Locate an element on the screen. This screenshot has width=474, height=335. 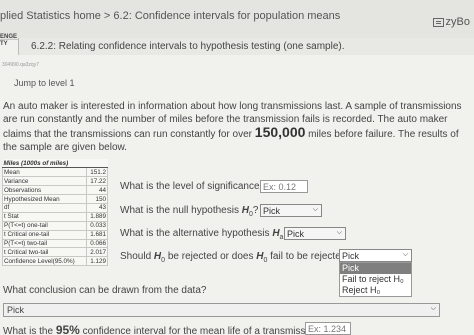
table-row: Observations 44 is located at coordinates (55, 190).